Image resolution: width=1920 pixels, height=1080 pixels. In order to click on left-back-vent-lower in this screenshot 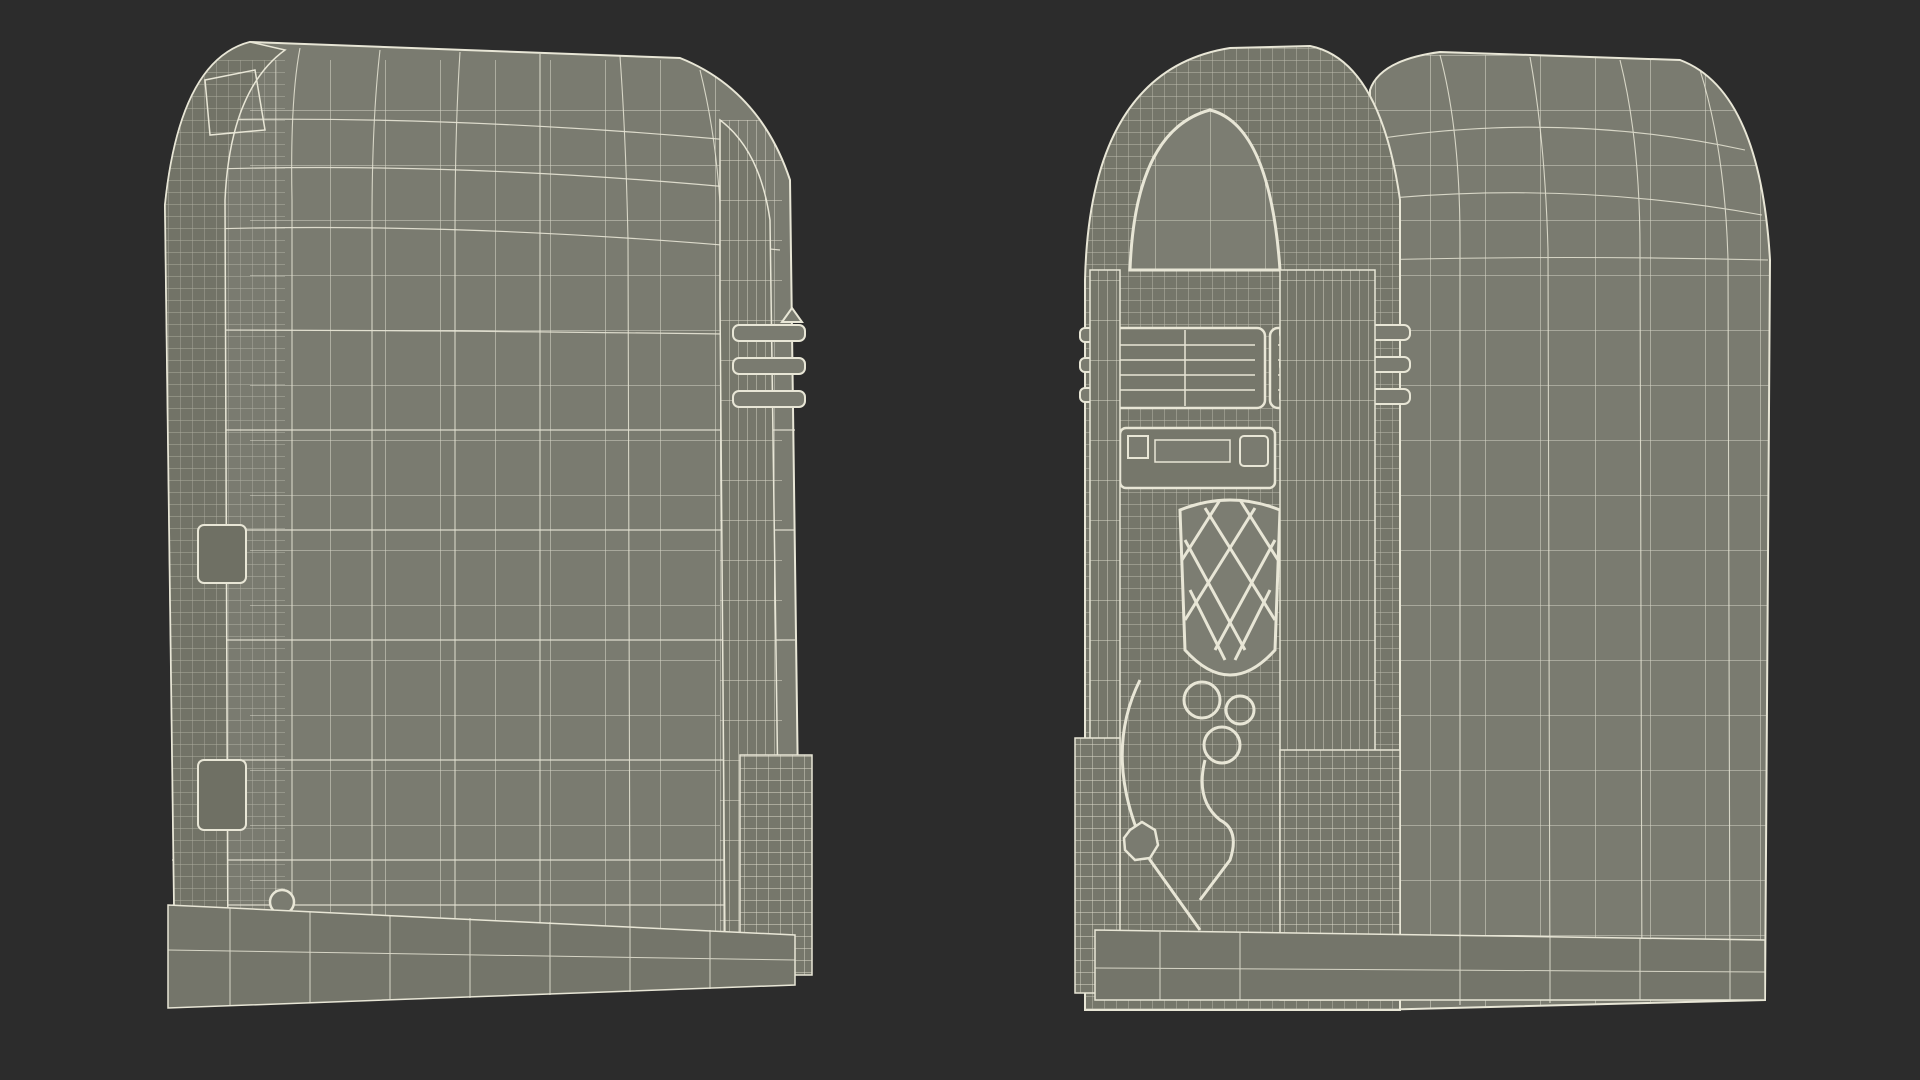, I will do `click(222, 795)`.